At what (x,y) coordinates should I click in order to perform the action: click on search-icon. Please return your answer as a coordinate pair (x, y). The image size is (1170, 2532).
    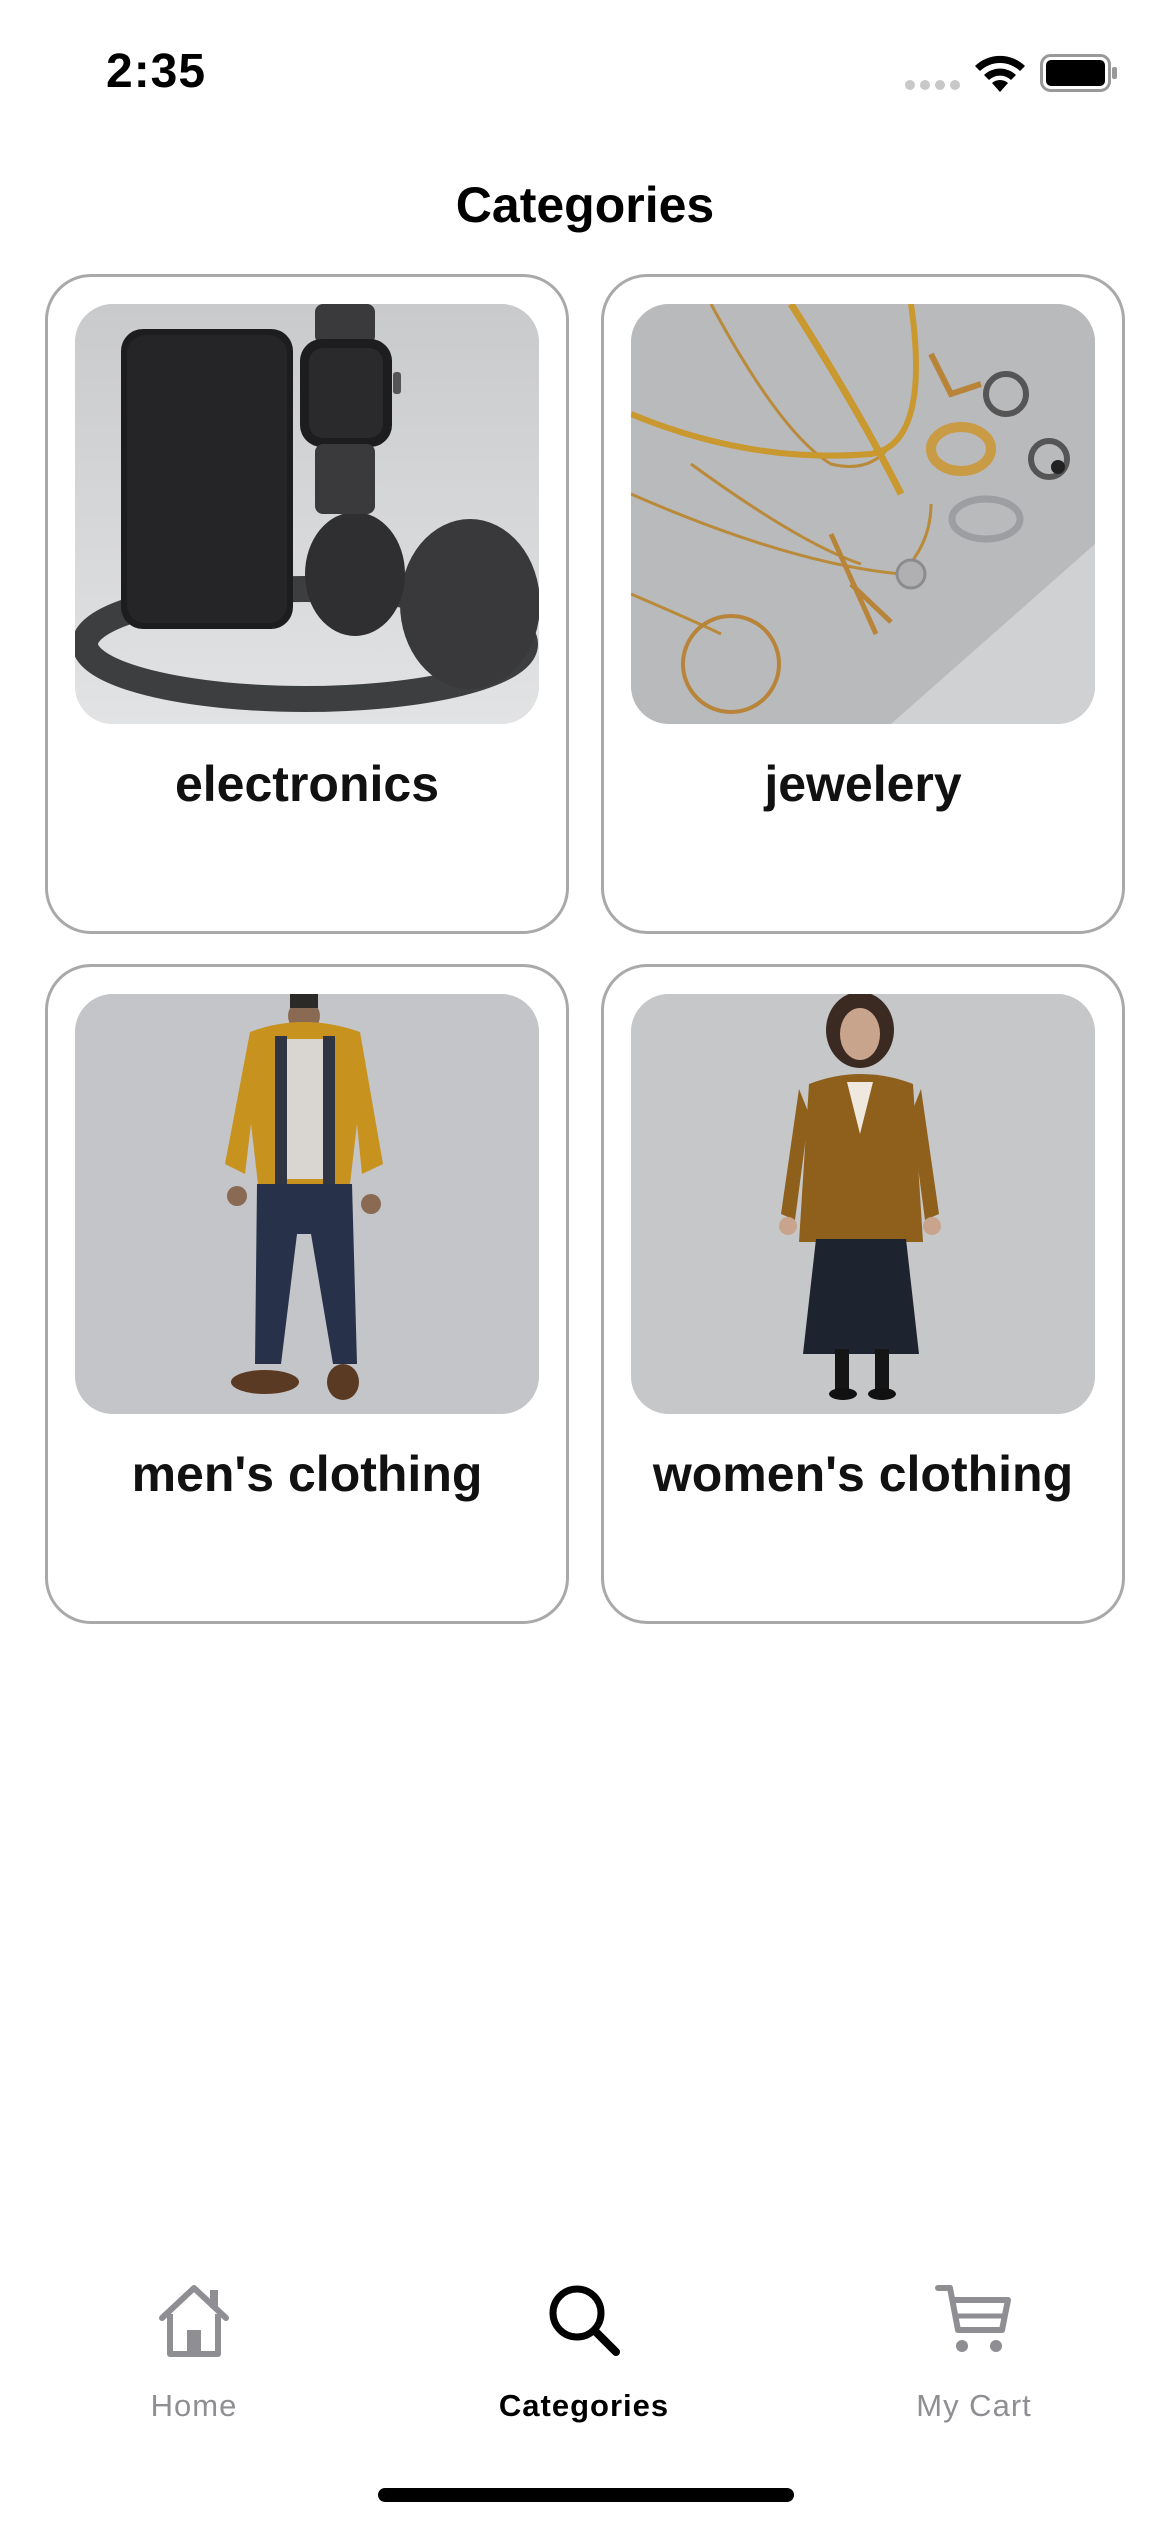
    Looking at the image, I should click on (584, 2320).